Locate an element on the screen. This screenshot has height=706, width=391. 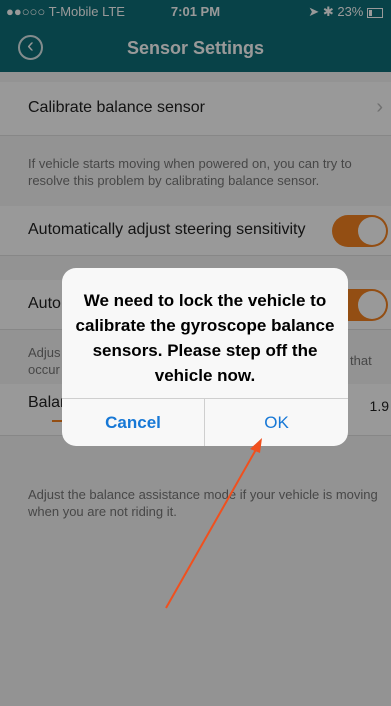
arrow-shaft is located at coordinates (212, 527).